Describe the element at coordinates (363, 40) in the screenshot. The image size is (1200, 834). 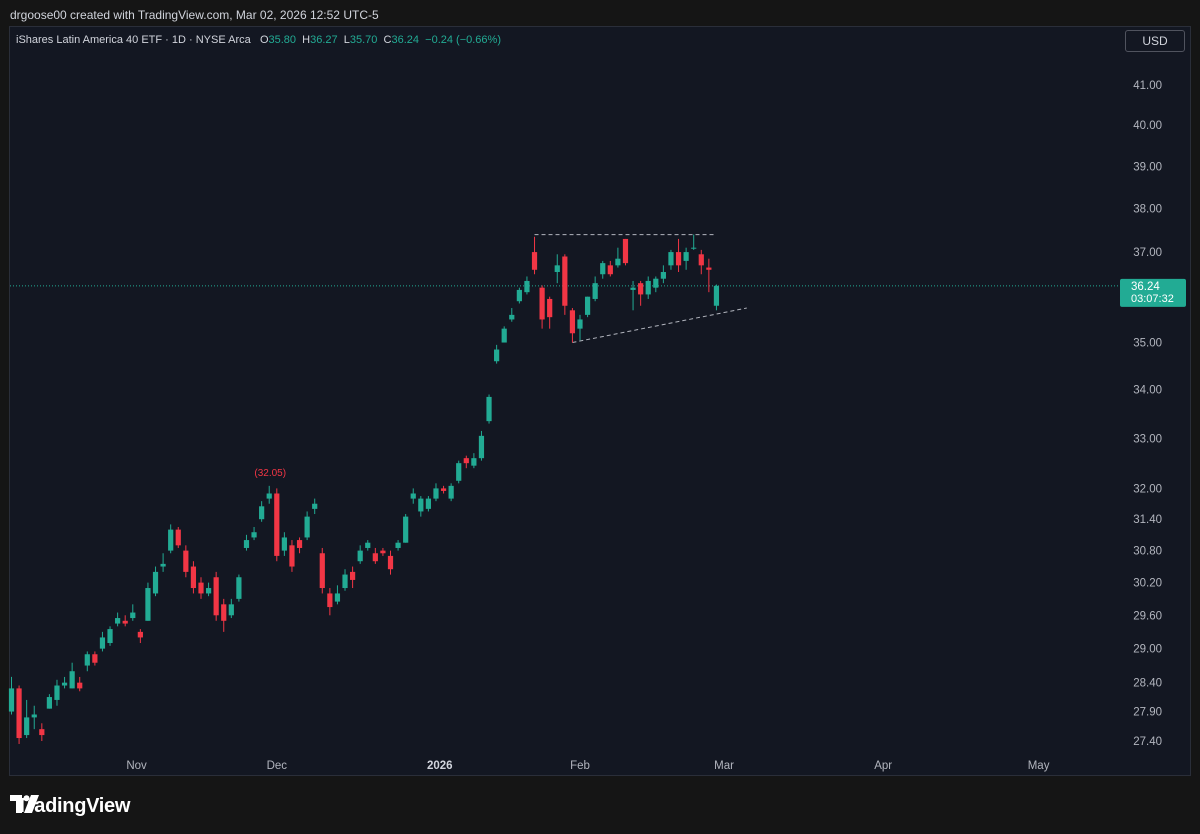
I see `low-value: 35.70` at that location.